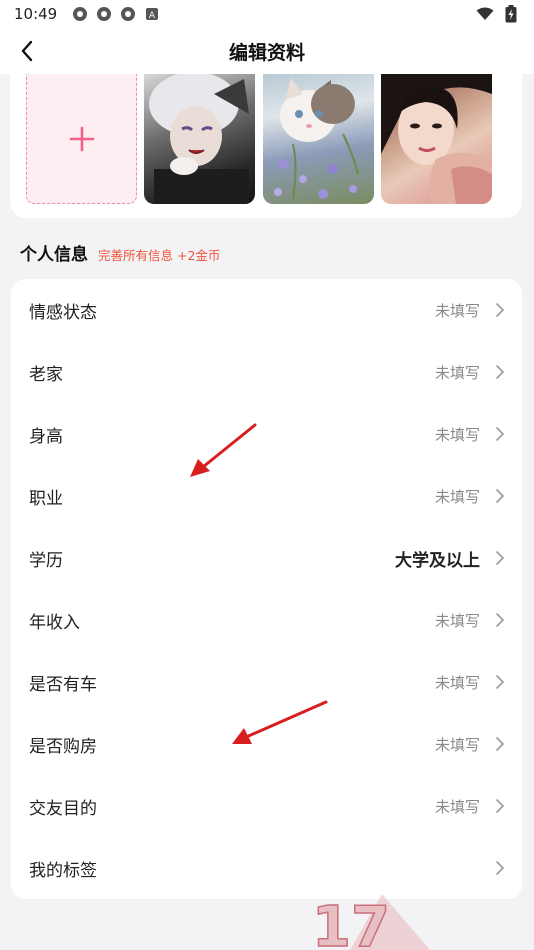 Image resolution: width=534 pixels, height=950 pixels. What do you see at coordinates (63, 808) in the screenshot?
I see `row-label: 交友目的` at bounding box center [63, 808].